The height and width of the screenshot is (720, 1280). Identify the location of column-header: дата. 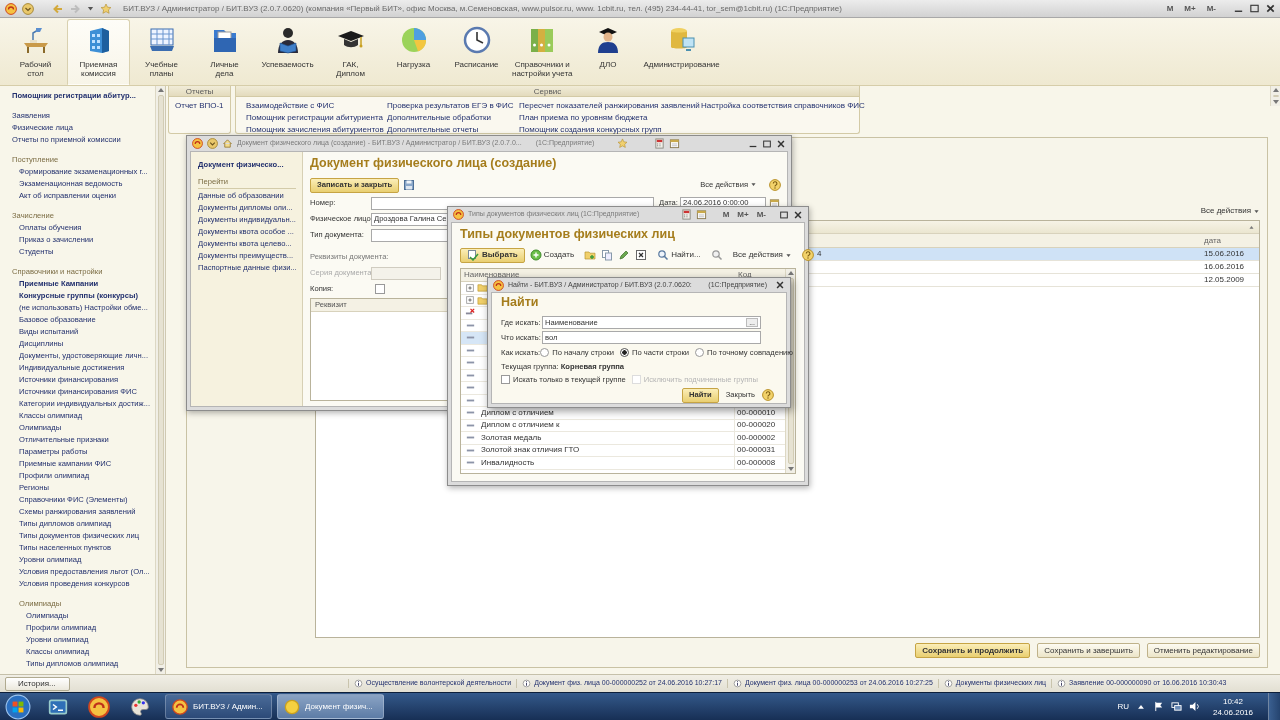
(1212, 240).